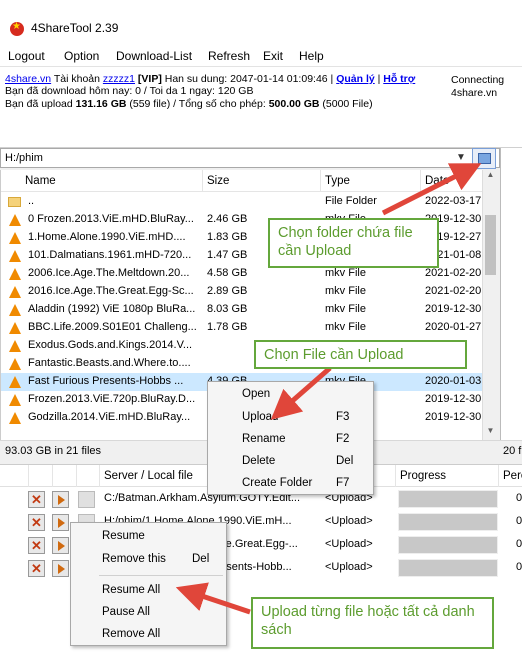  What do you see at coordinates (372, 623) in the screenshot?
I see `callout-upload-all: Upload từng file hoặc tất cả danh sách` at bounding box center [372, 623].